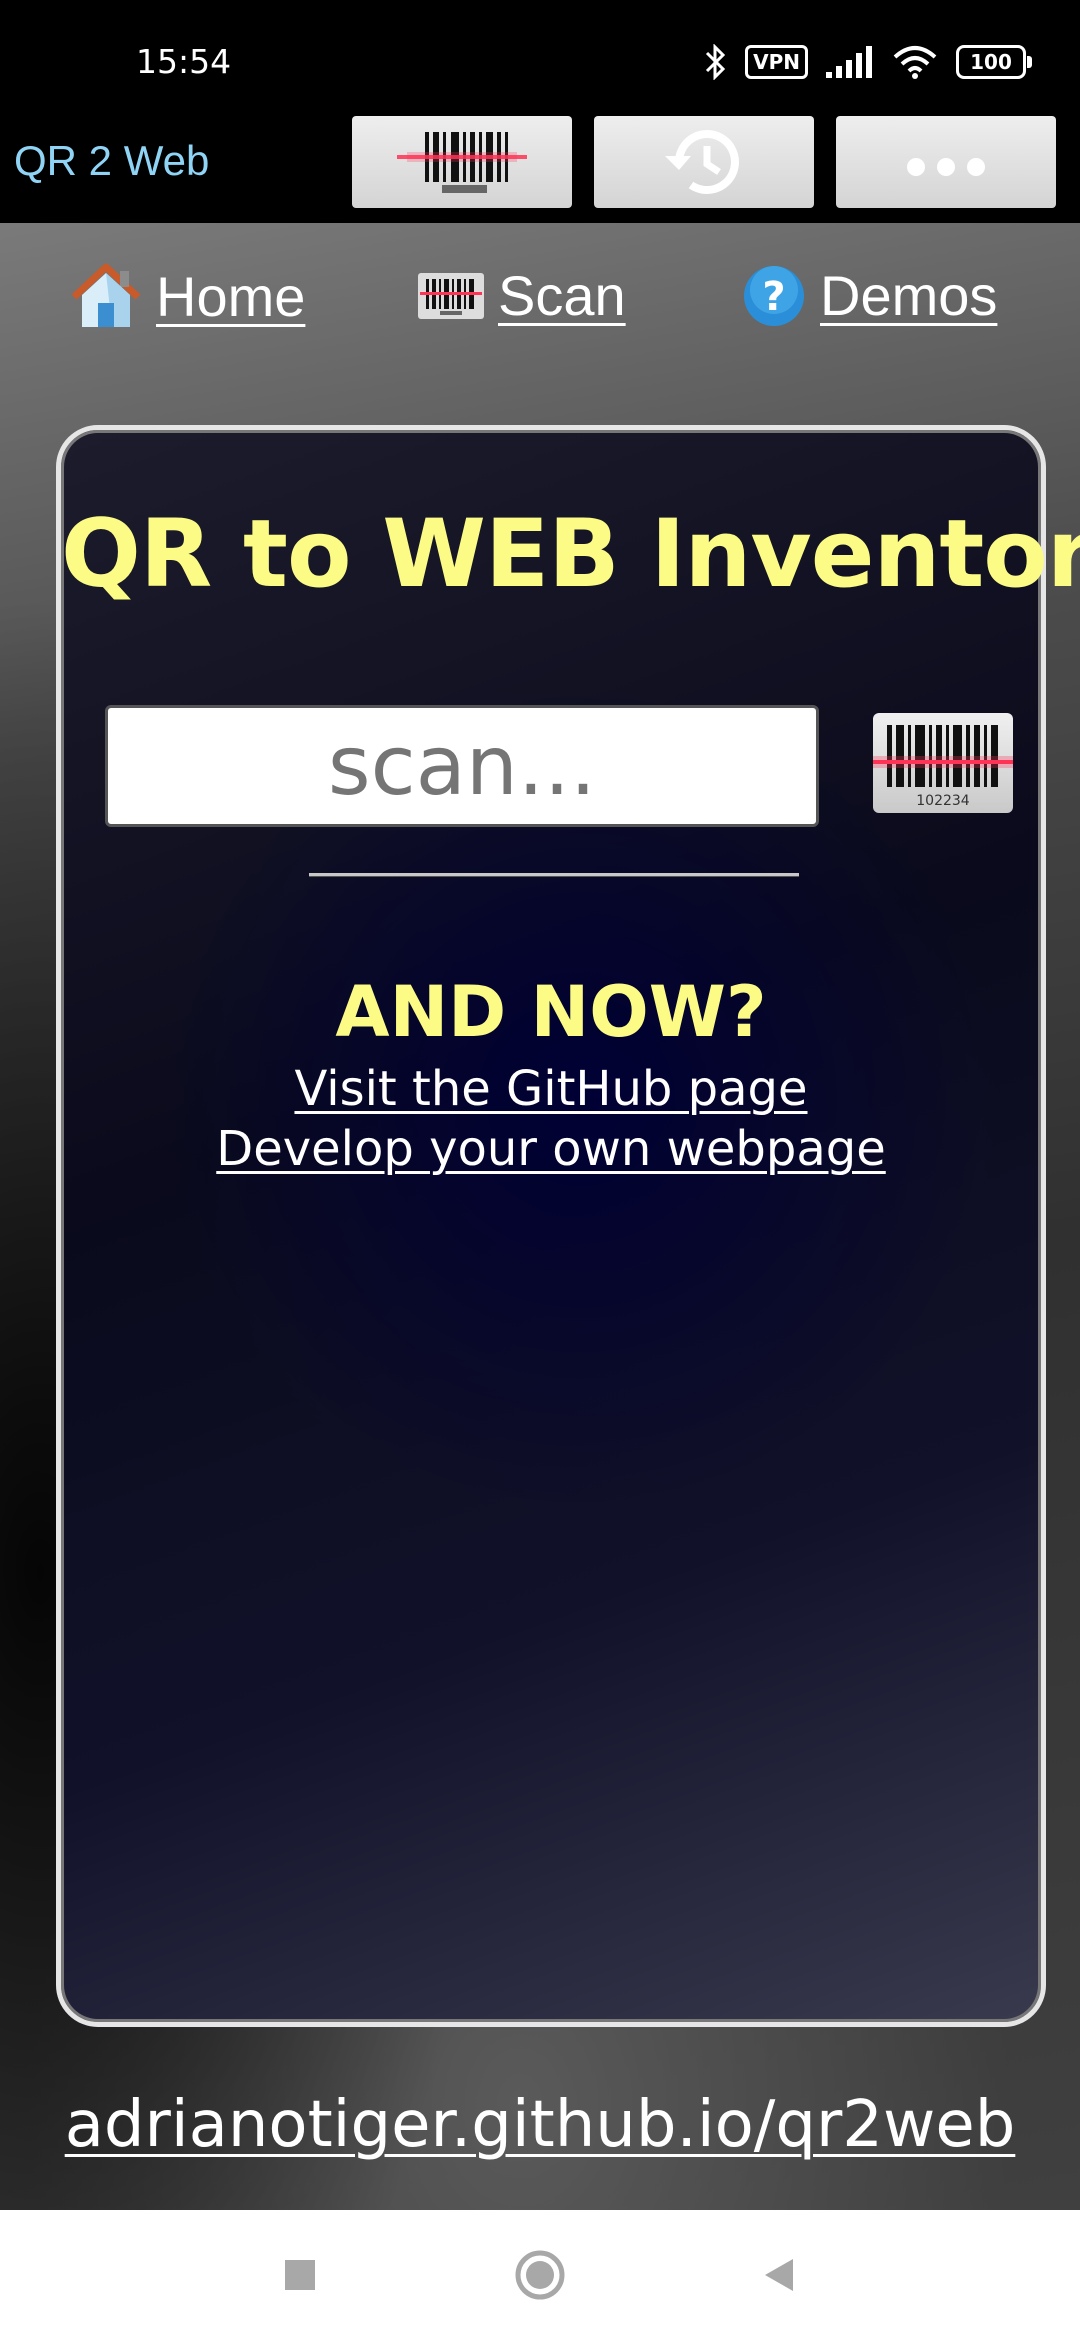 The image size is (1080, 2340). Describe the element at coordinates (462, 766) in the screenshot. I see `scan-input` at that location.